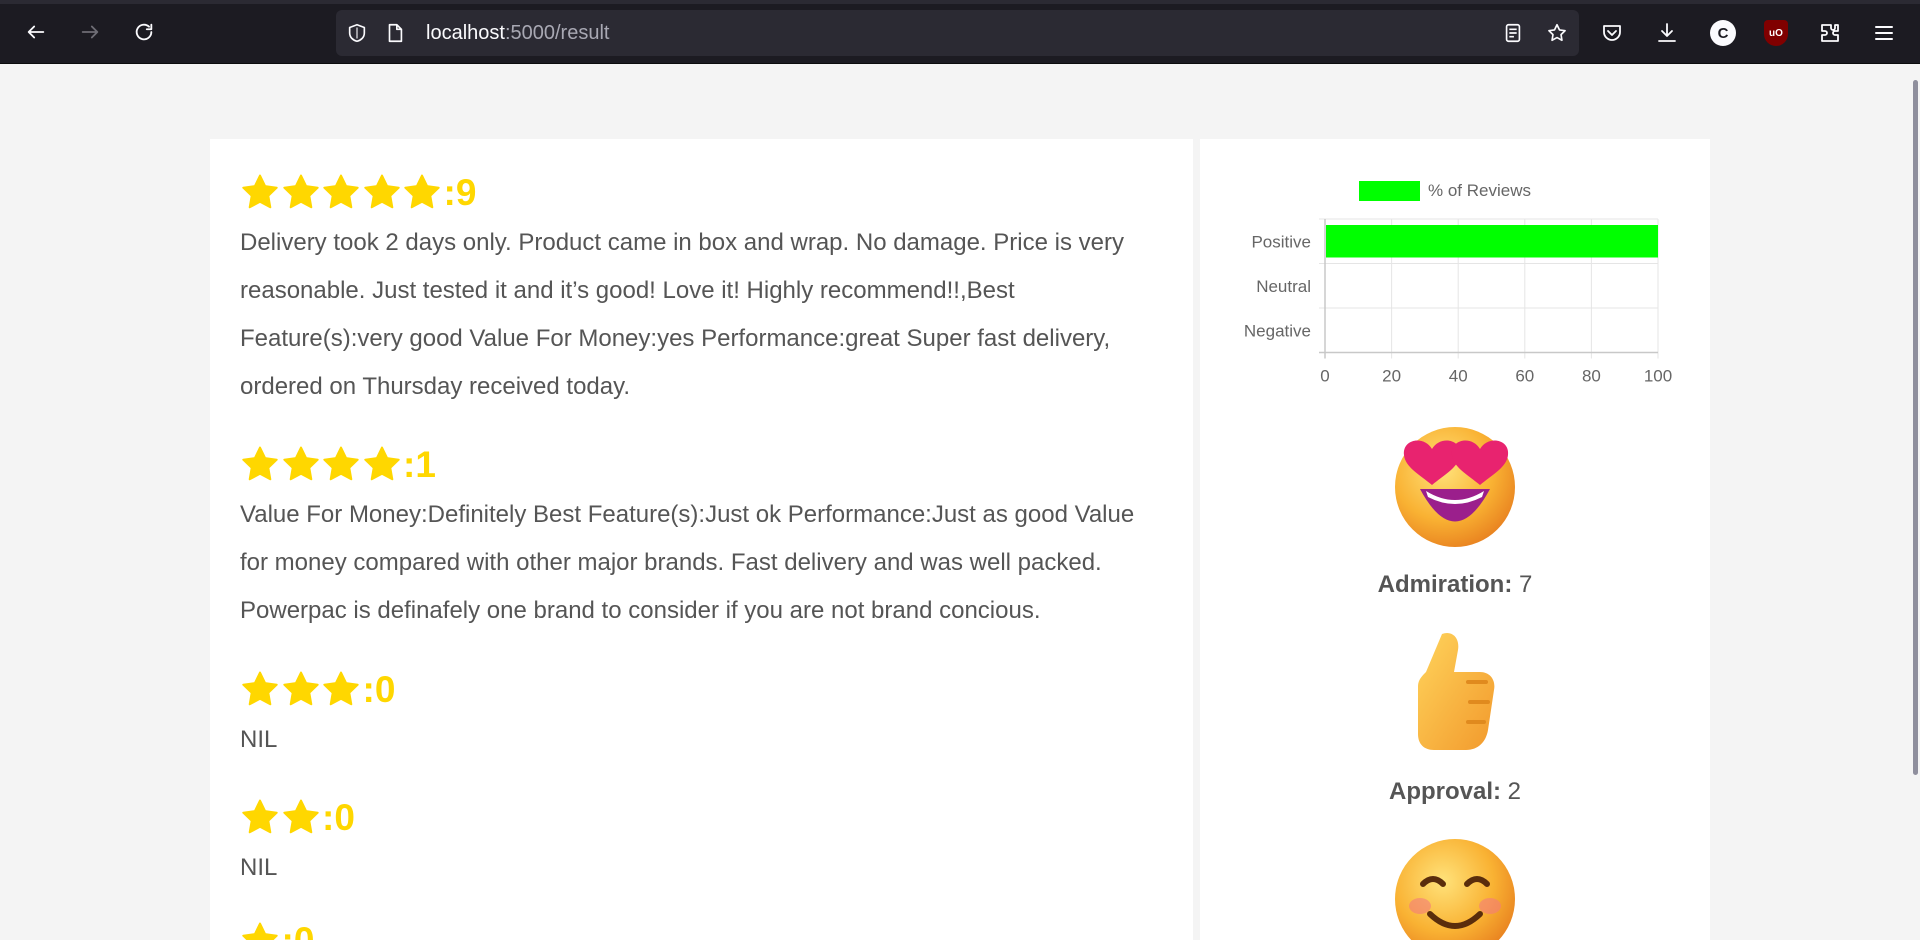 Image resolution: width=1920 pixels, height=940 pixels. What do you see at coordinates (1283, 286) in the screenshot?
I see `y-tick-label: Neutral` at bounding box center [1283, 286].